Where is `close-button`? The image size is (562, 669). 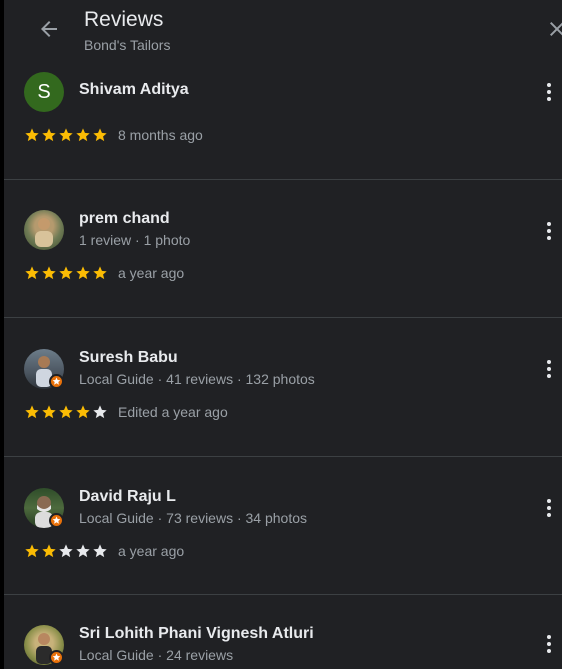 close-button is located at coordinates (552, 29).